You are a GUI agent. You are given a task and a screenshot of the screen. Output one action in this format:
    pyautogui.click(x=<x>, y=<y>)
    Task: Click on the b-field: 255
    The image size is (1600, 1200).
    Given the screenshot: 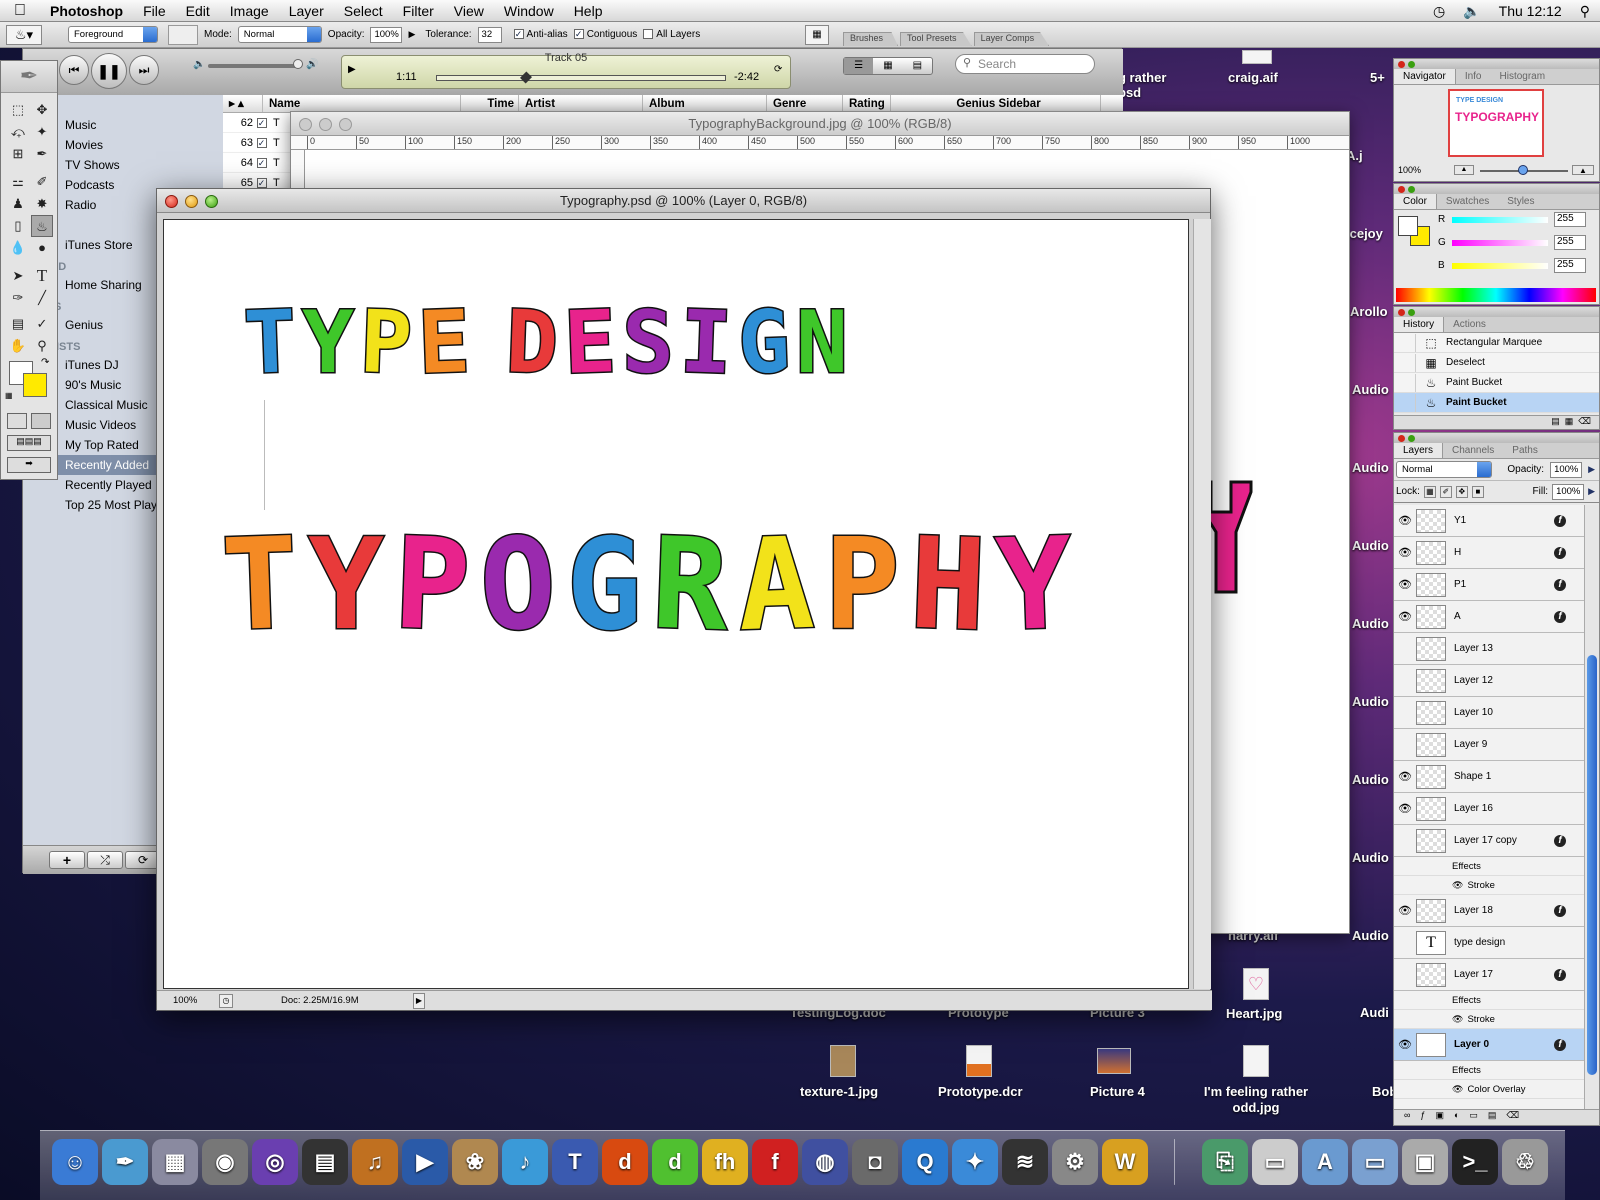 What is the action you would take?
    pyautogui.click(x=1570, y=265)
    